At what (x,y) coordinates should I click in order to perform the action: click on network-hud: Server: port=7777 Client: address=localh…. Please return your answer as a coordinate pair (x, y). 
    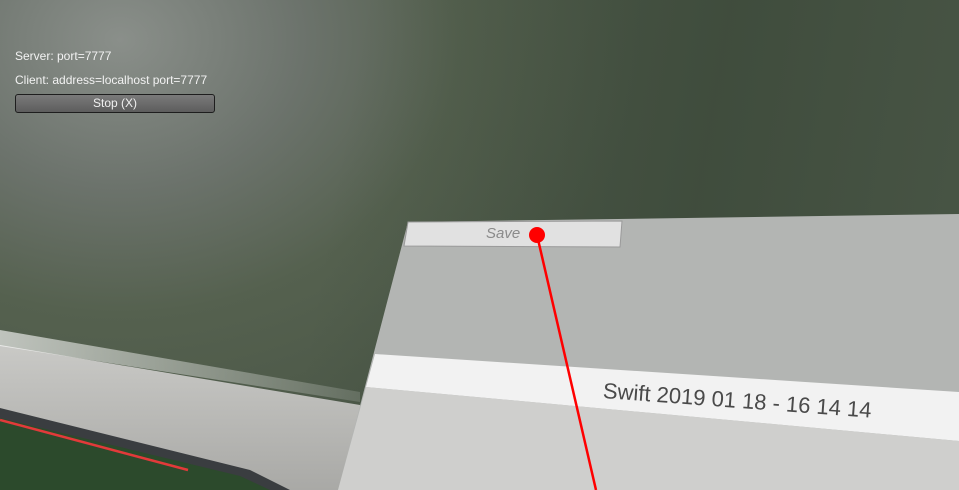
    Looking at the image, I should click on (111, 72).